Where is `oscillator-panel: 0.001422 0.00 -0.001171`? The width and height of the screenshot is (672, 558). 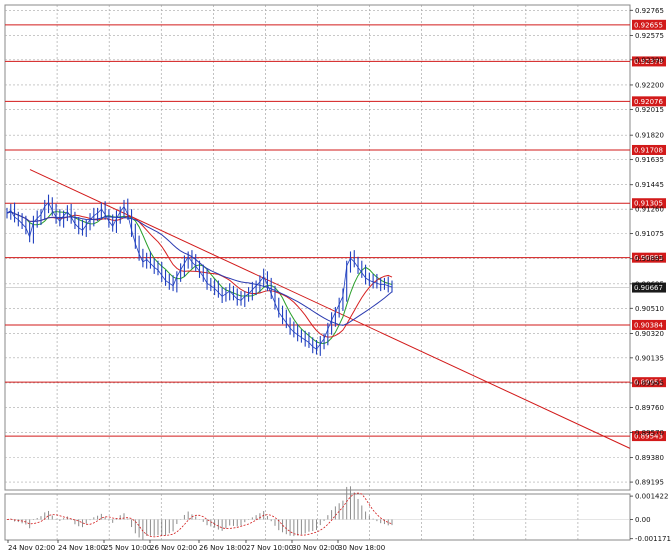 oscillator-panel: 0.001422 0.00 -0.001171 is located at coordinates (338, 514).